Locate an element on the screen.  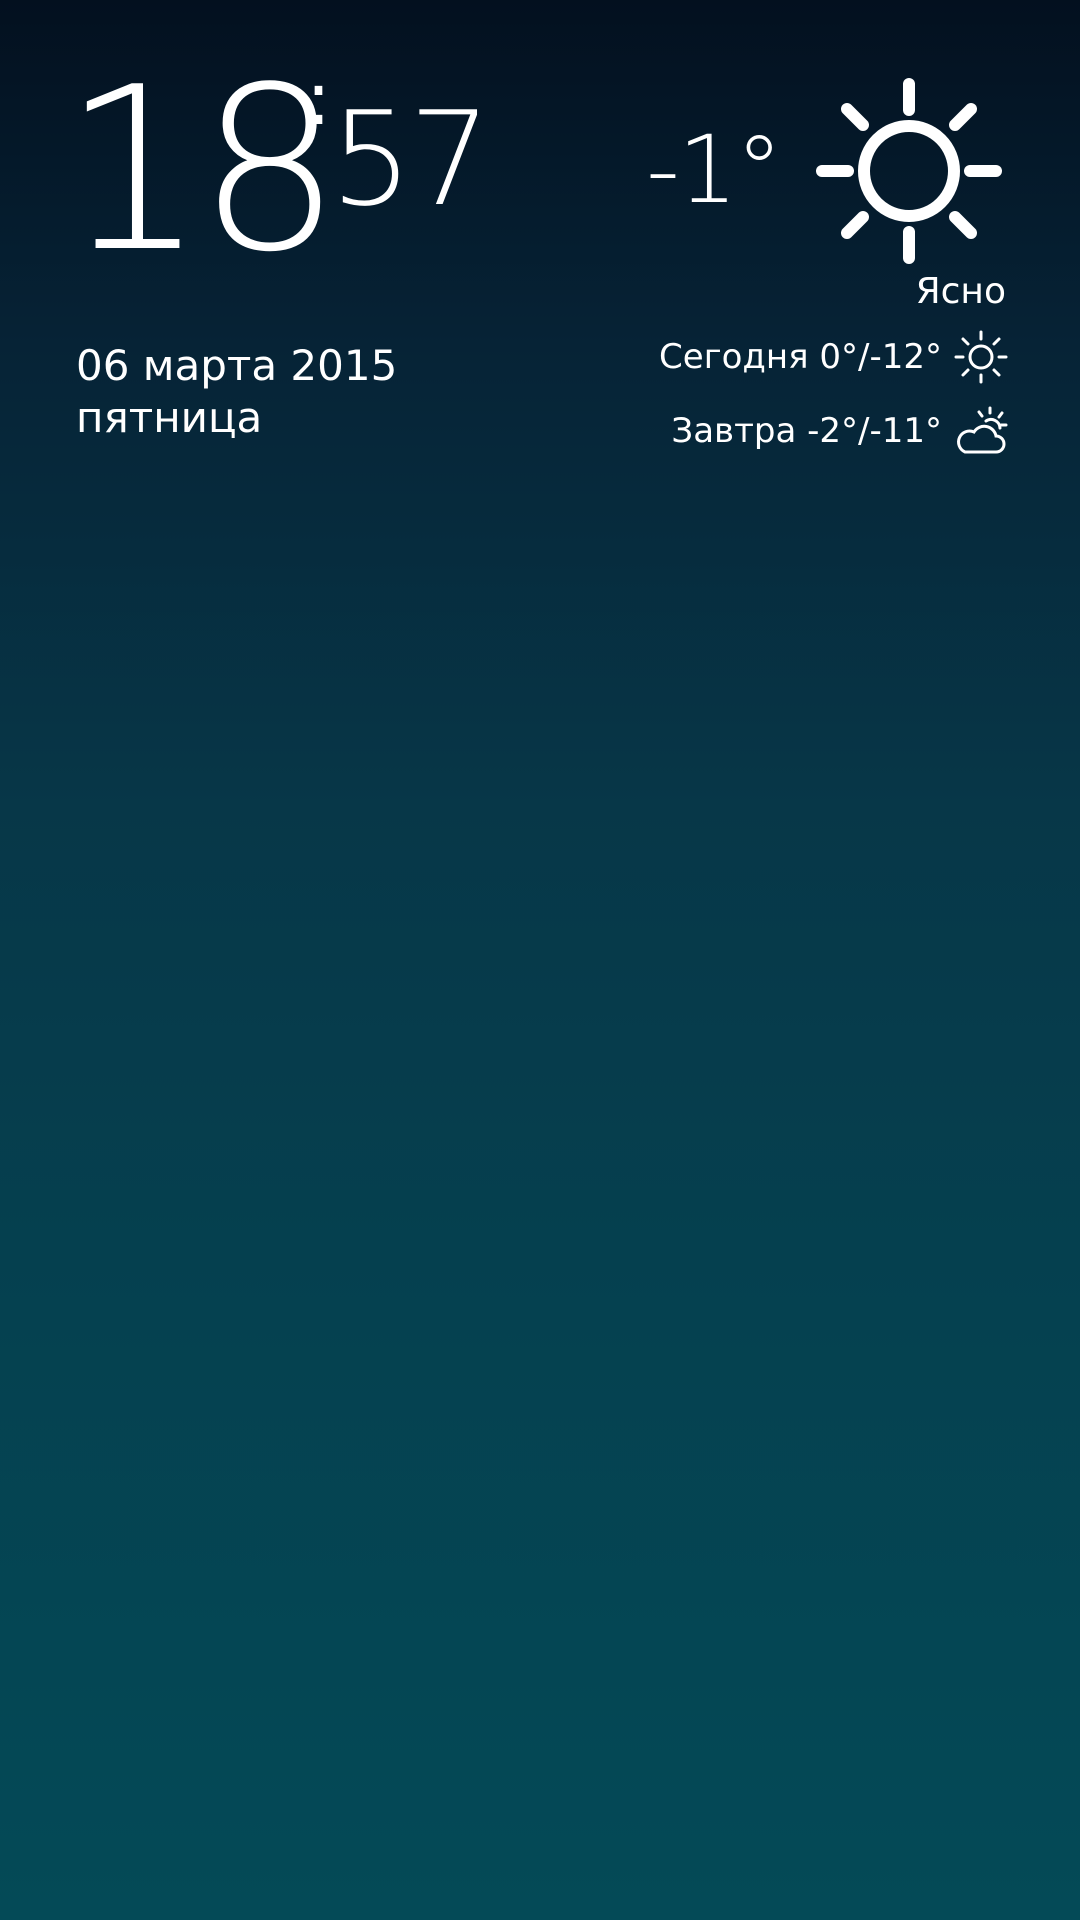
forecast-today: Сегодня 0°/-12° is located at coordinates (834, 357).